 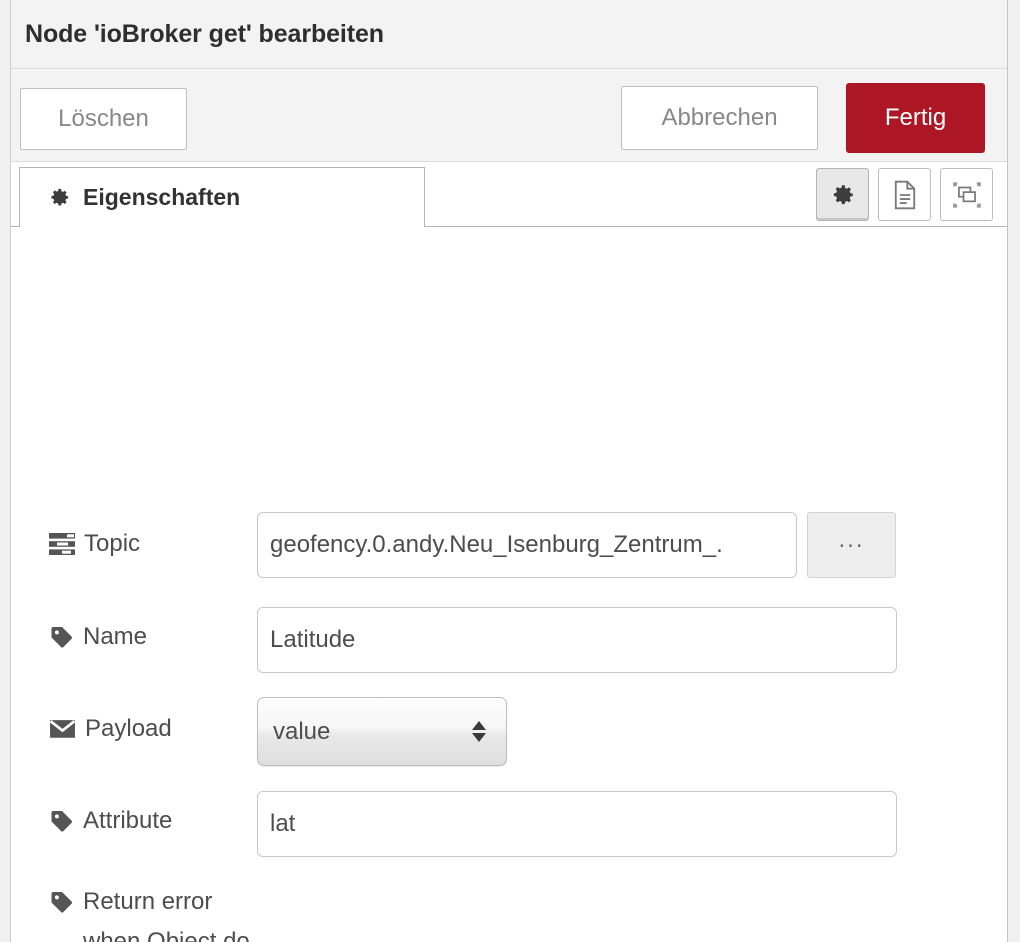 I want to click on payload-select: value, so click(x=382, y=731).